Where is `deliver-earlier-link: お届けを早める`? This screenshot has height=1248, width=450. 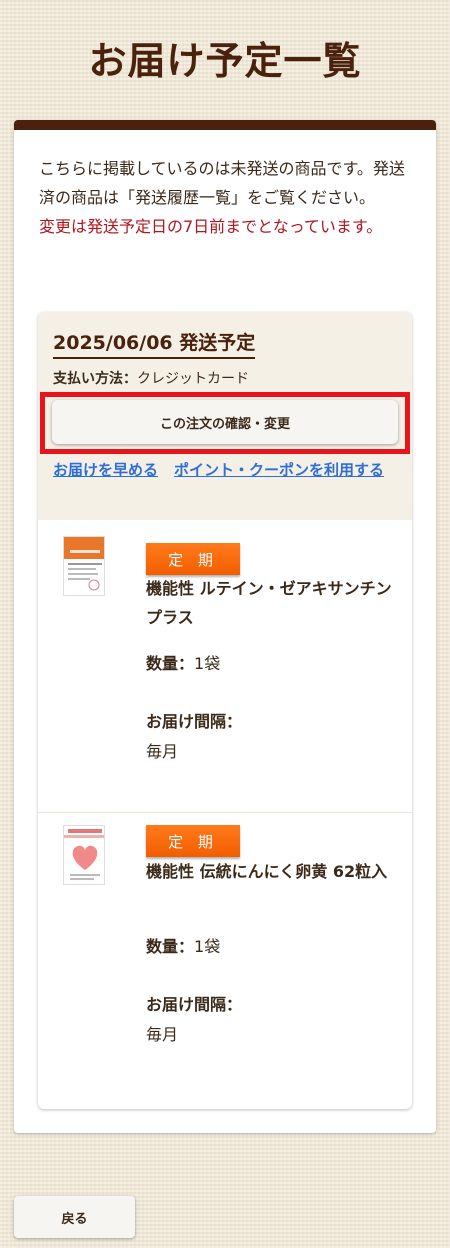 deliver-earlier-link: お届けを早める is located at coordinates (107, 470).